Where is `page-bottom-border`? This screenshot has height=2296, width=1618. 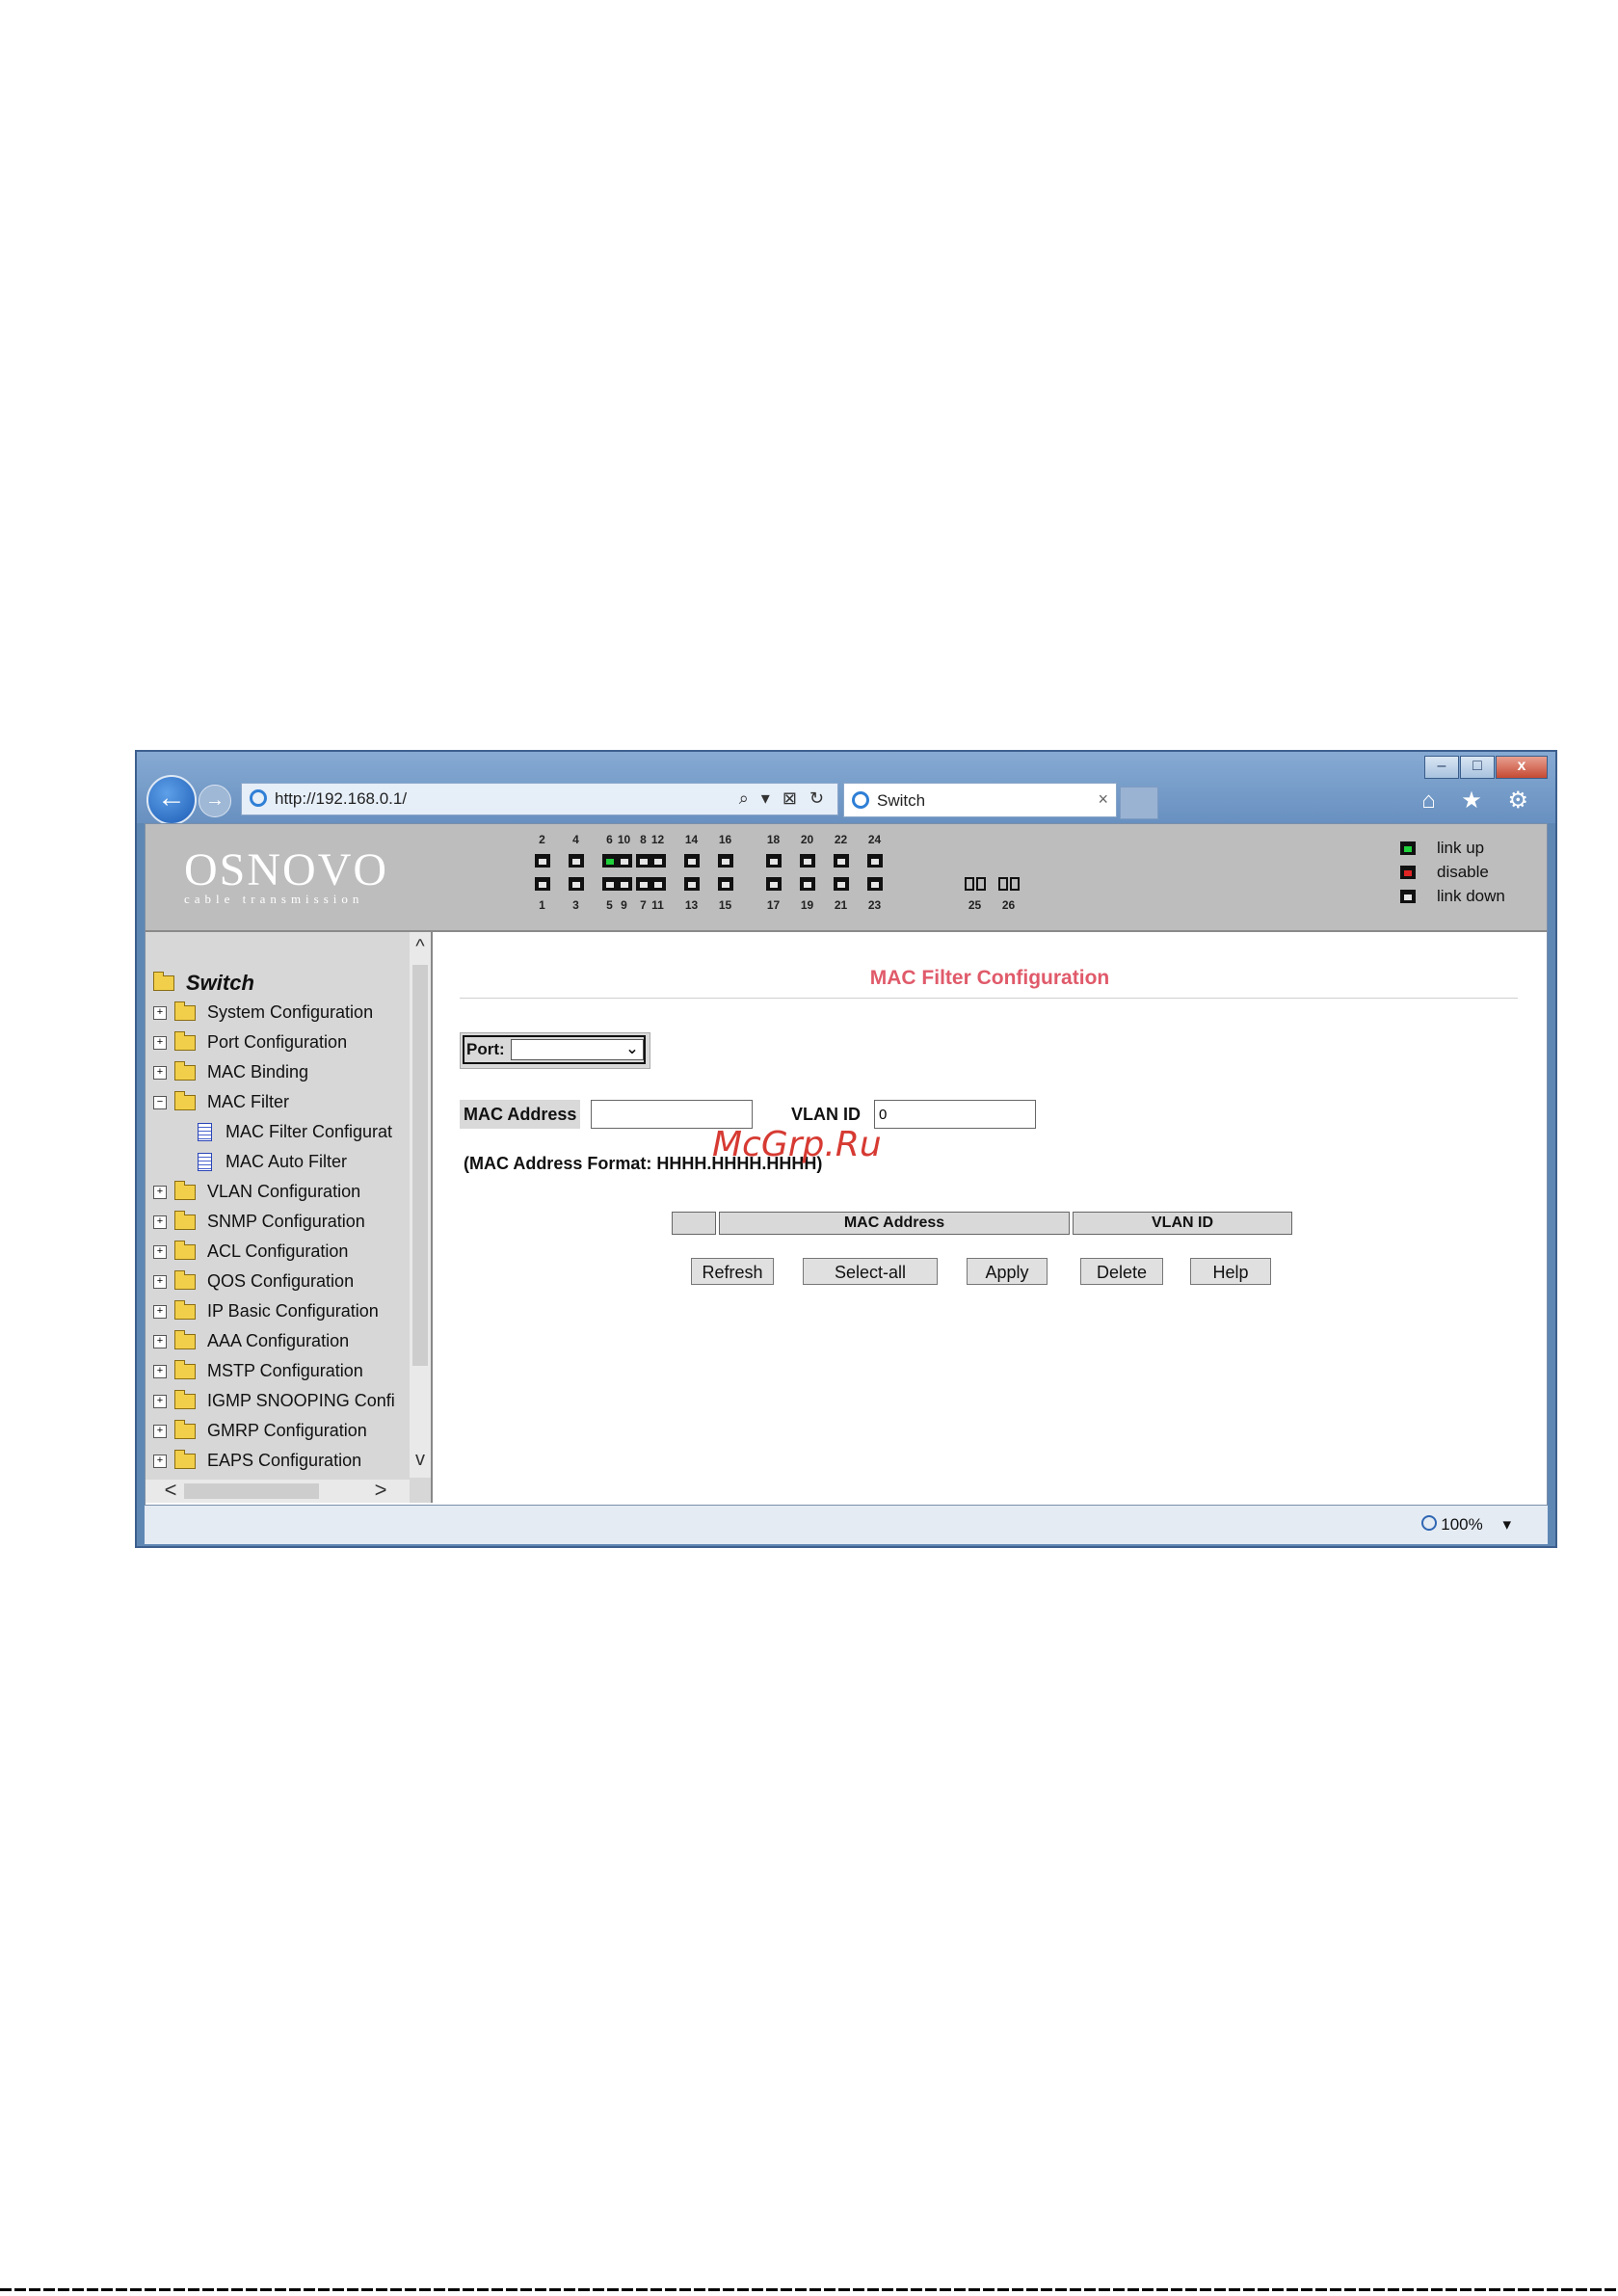 page-bottom-border is located at coordinates (809, 2289).